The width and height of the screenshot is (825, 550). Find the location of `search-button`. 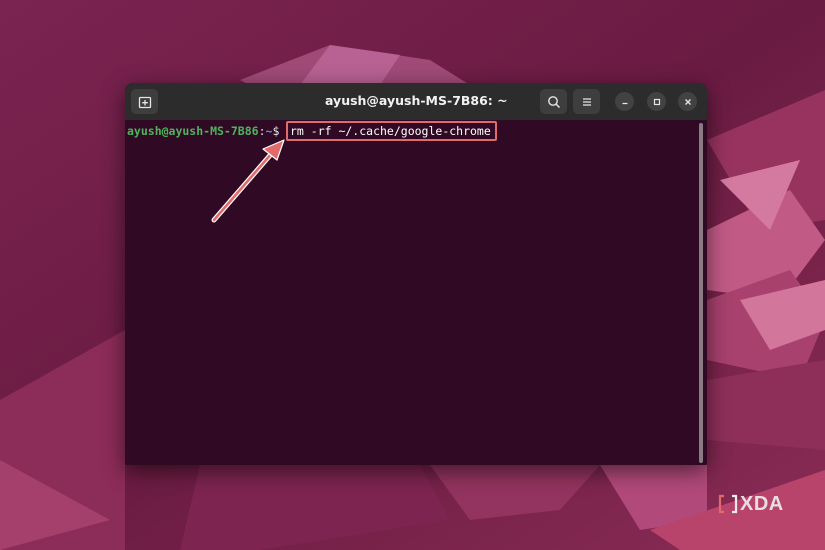

search-button is located at coordinates (553, 101).